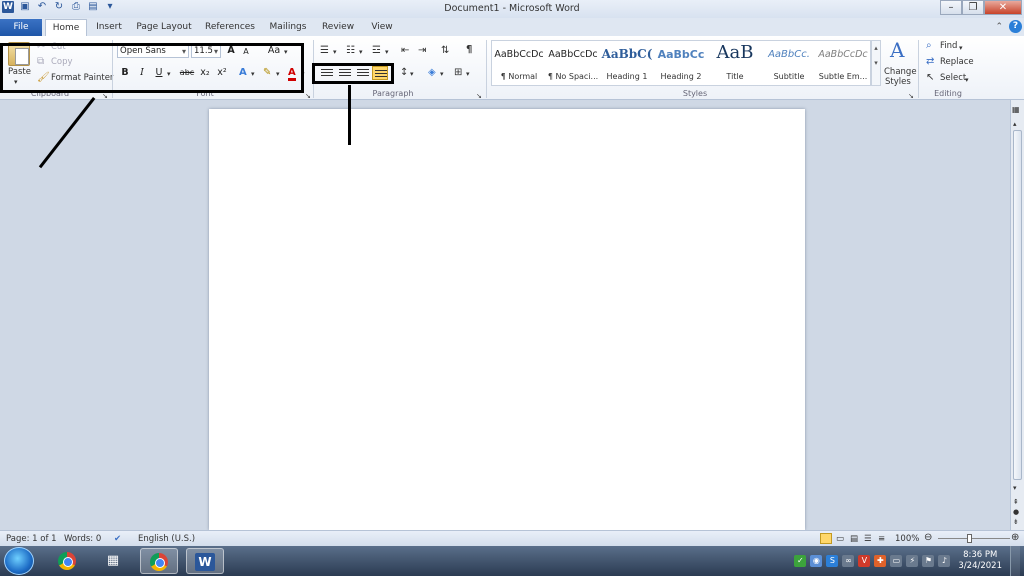 The image size is (1024, 576). I want to click on replace-icon: ⇄, so click(930, 62).